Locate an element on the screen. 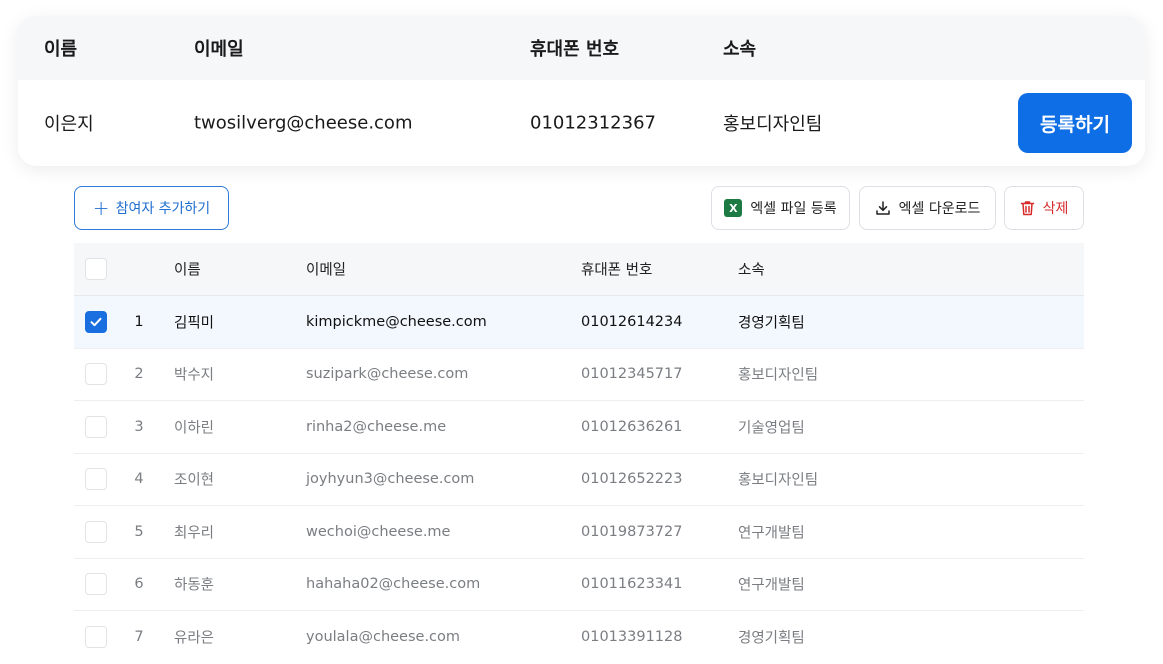  row-phone: 01012636261 is located at coordinates (632, 426).